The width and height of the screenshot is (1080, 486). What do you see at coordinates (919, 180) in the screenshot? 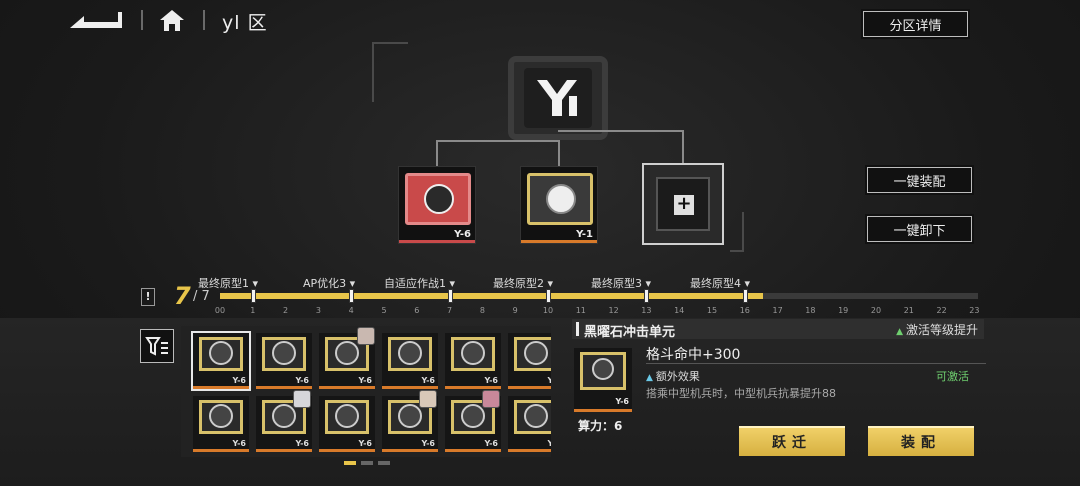
I see `equip-all-button: 一键装配` at bounding box center [919, 180].